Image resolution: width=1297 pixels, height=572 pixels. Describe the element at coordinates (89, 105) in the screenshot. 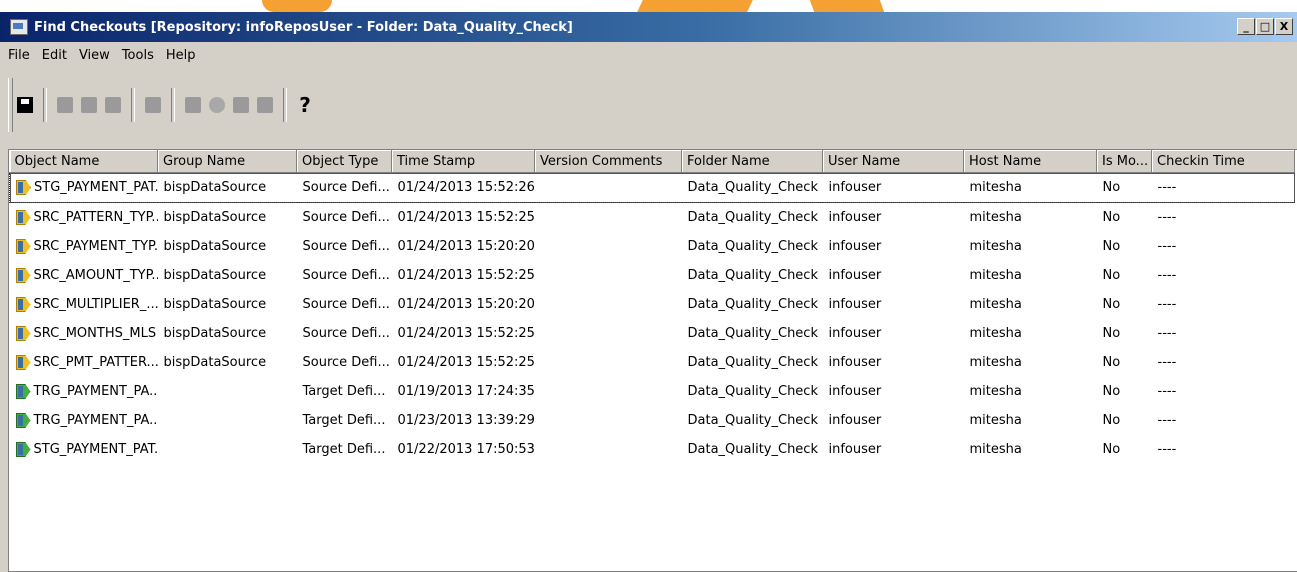

I see `undo-checkout-button` at that location.